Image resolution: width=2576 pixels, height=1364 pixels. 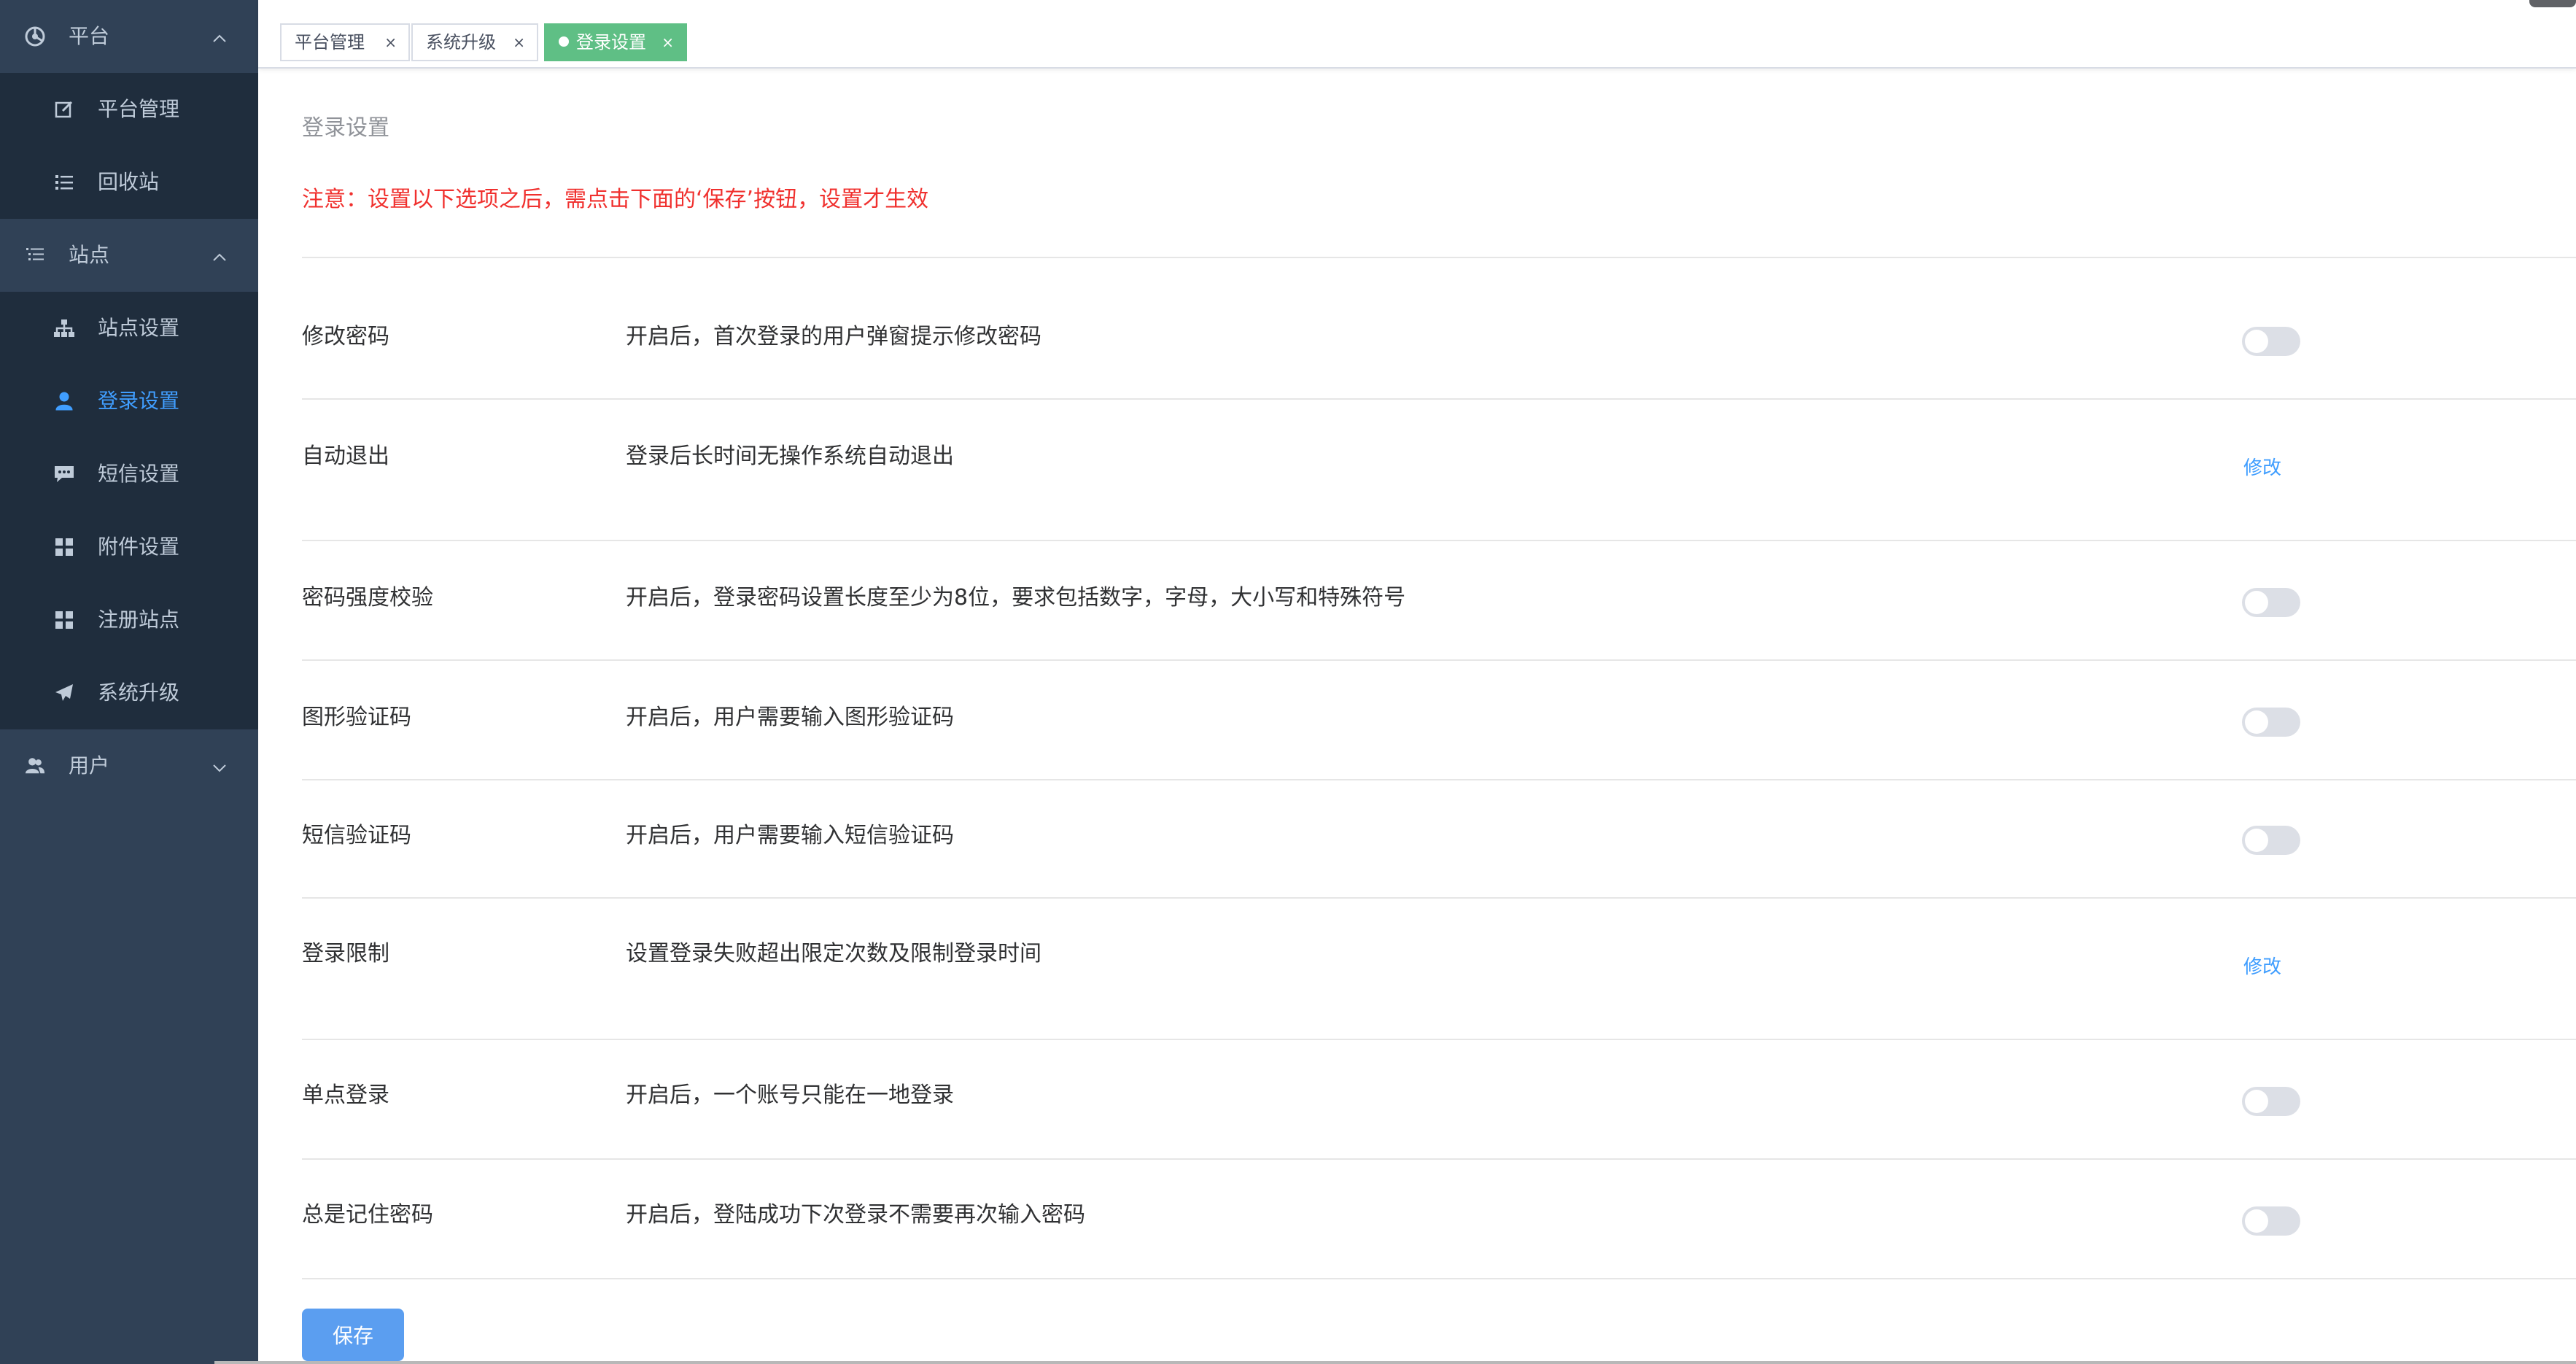 I want to click on sidebar-item-system-upgrade: 系统升级, so click(x=129, y=692).